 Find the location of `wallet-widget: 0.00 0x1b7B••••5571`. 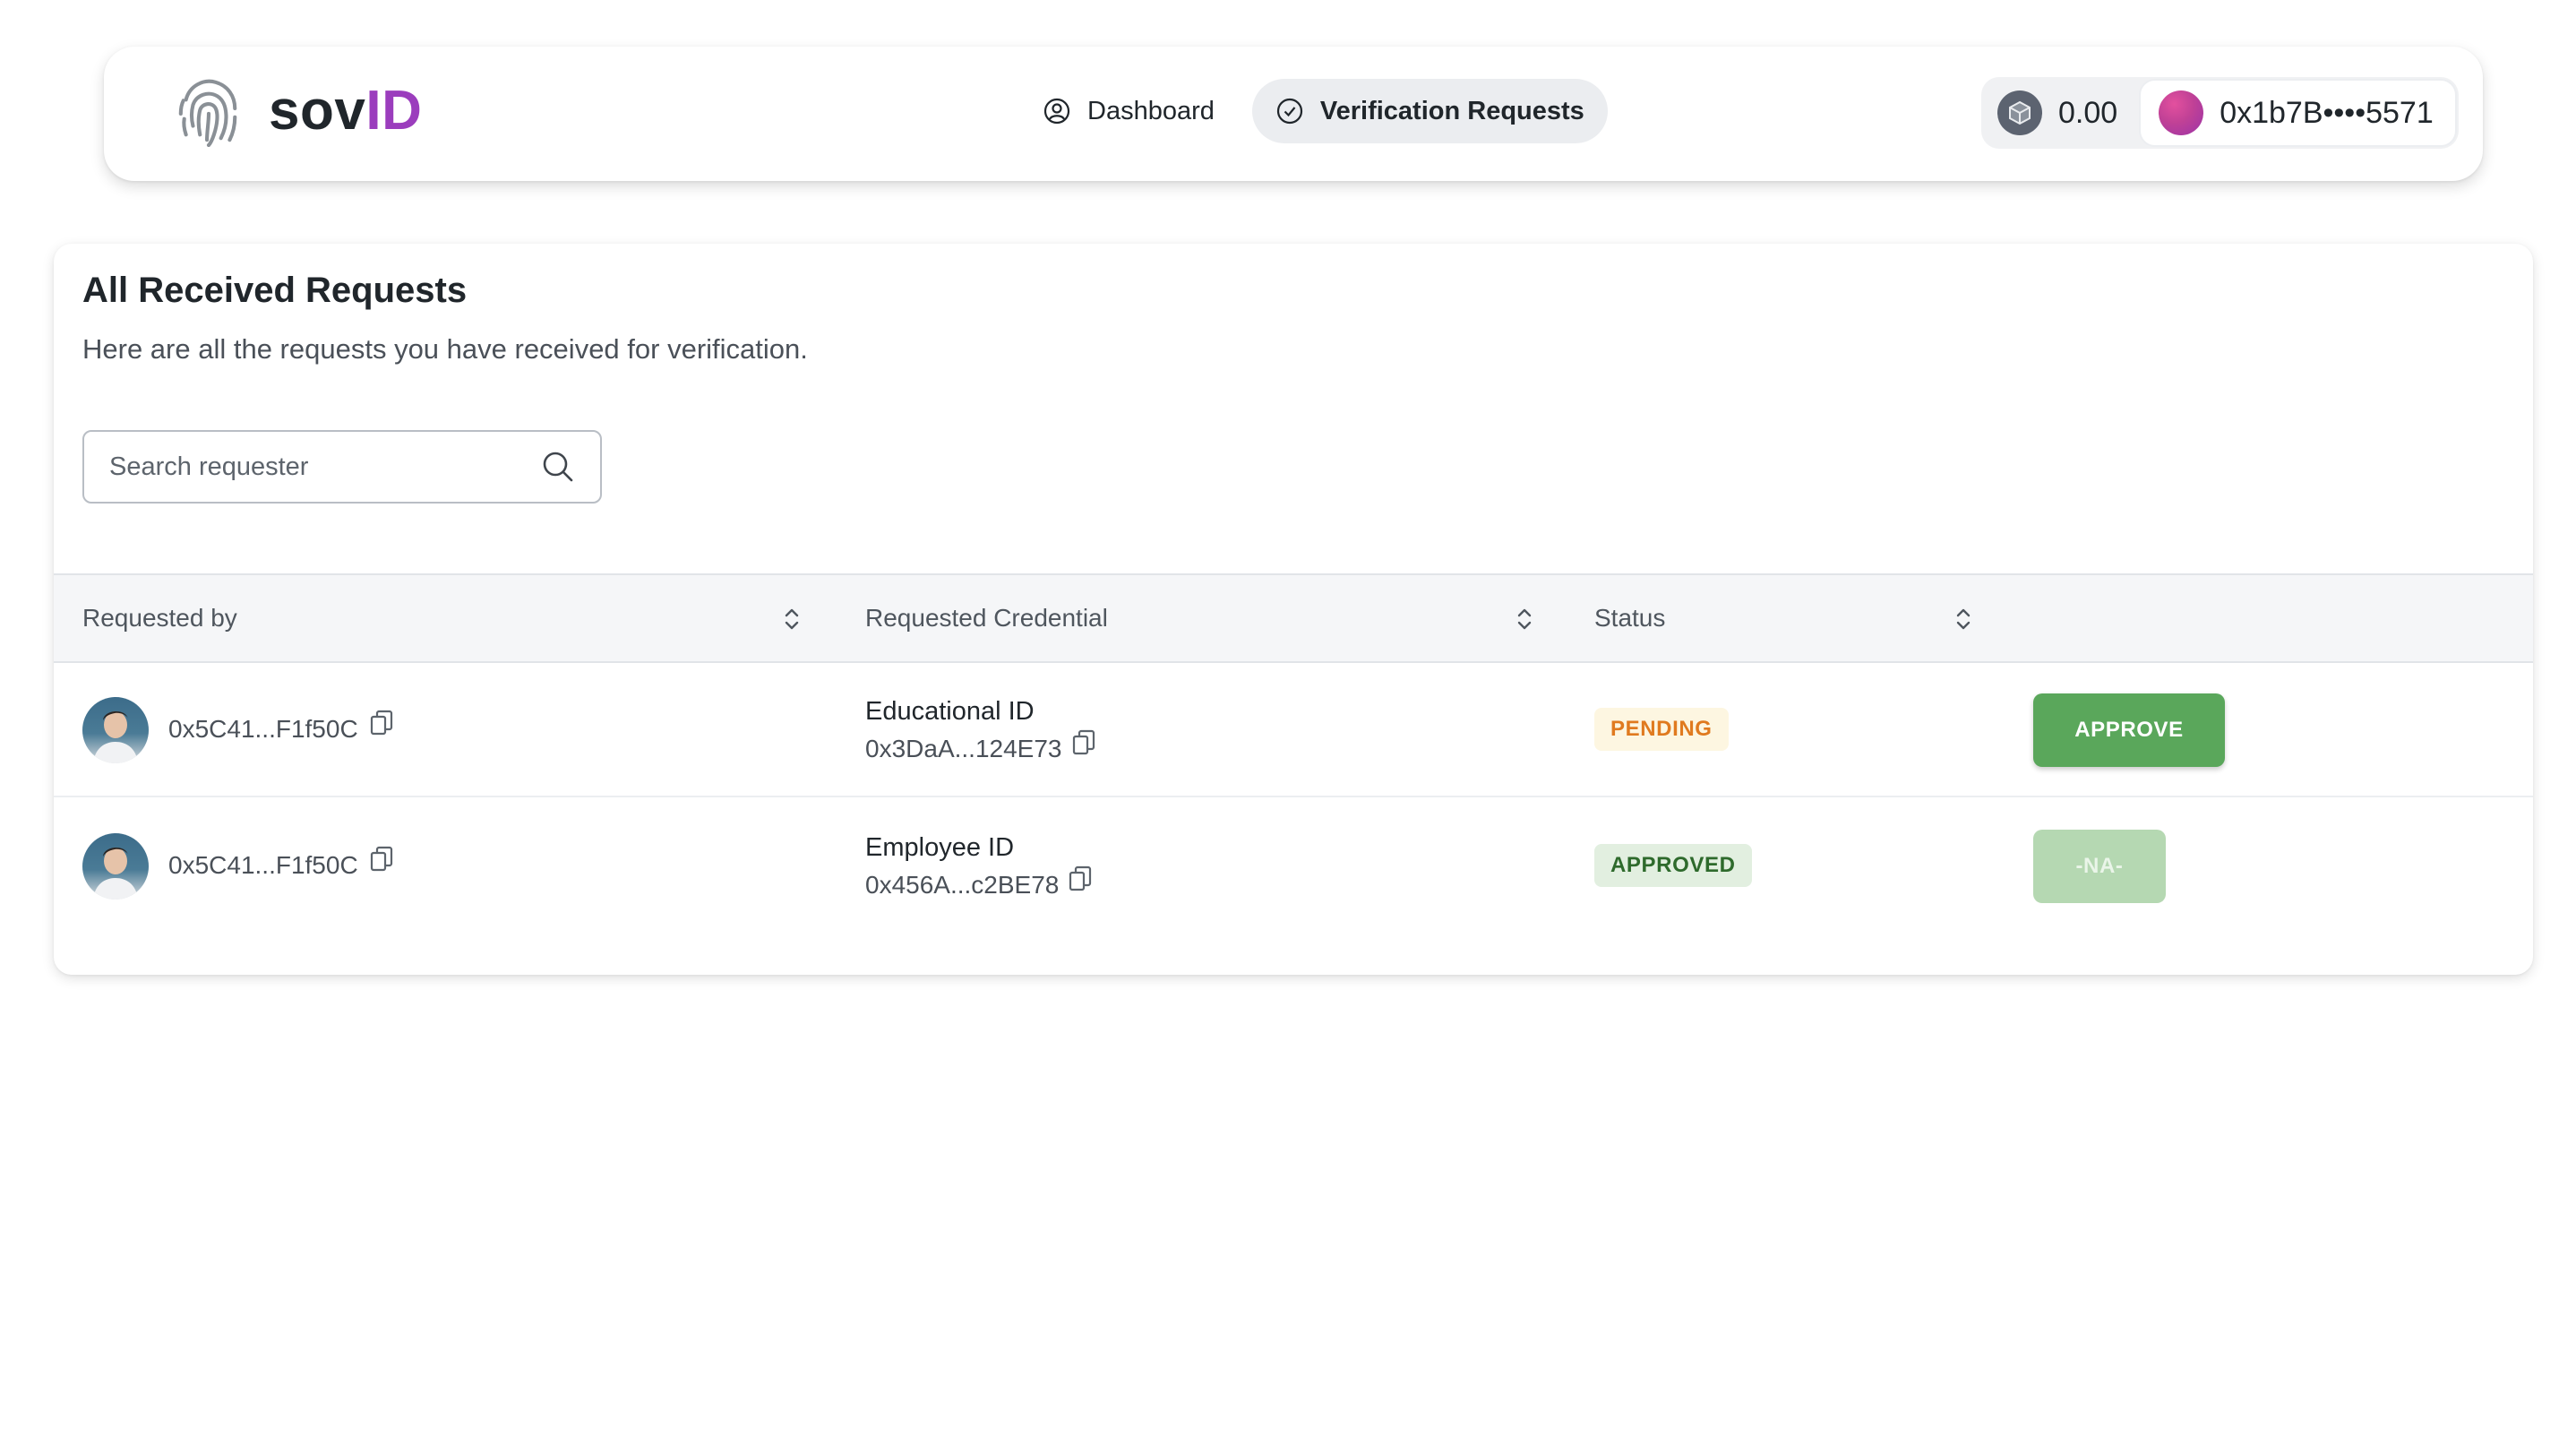

wallet-widget: 0.00 0x1b7B••••5571 is located at coordinates (2220, 113).